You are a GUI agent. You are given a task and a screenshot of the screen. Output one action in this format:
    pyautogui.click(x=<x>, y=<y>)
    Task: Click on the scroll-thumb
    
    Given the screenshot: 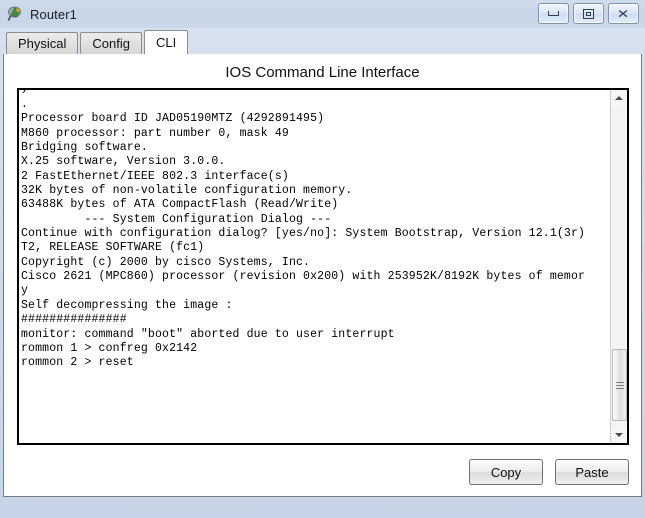 What is the action you would take?
    pyautogui.click(x=619, y=385)
    